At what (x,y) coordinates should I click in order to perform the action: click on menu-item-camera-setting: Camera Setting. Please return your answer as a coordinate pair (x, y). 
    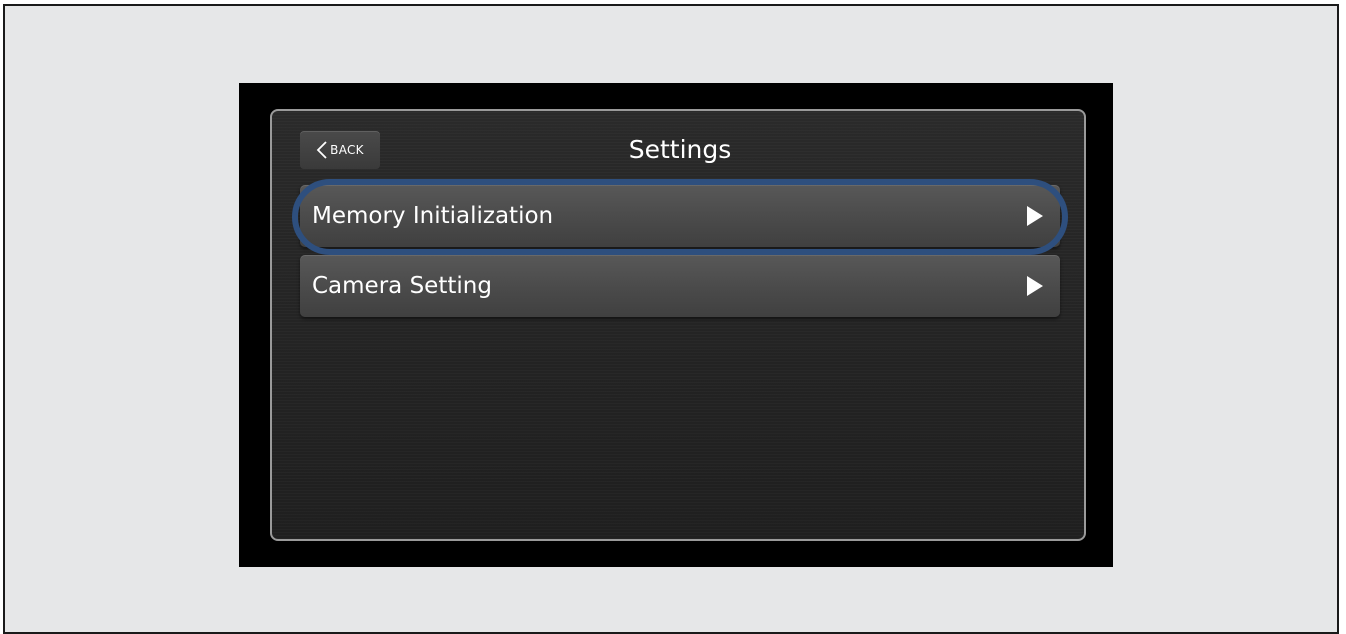
    Looking at the image, I should click on (680, 286).